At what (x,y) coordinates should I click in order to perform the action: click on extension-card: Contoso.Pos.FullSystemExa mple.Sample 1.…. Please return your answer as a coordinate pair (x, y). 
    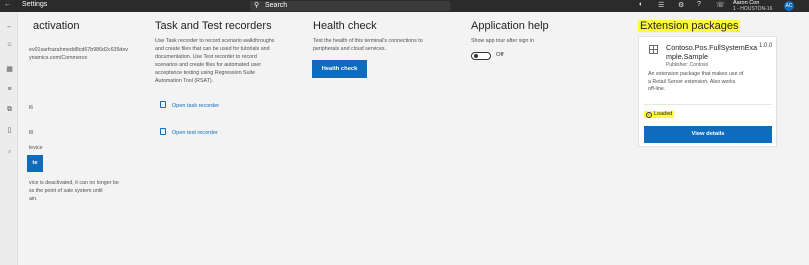
    Looking at the image, I should click on (707, 91).